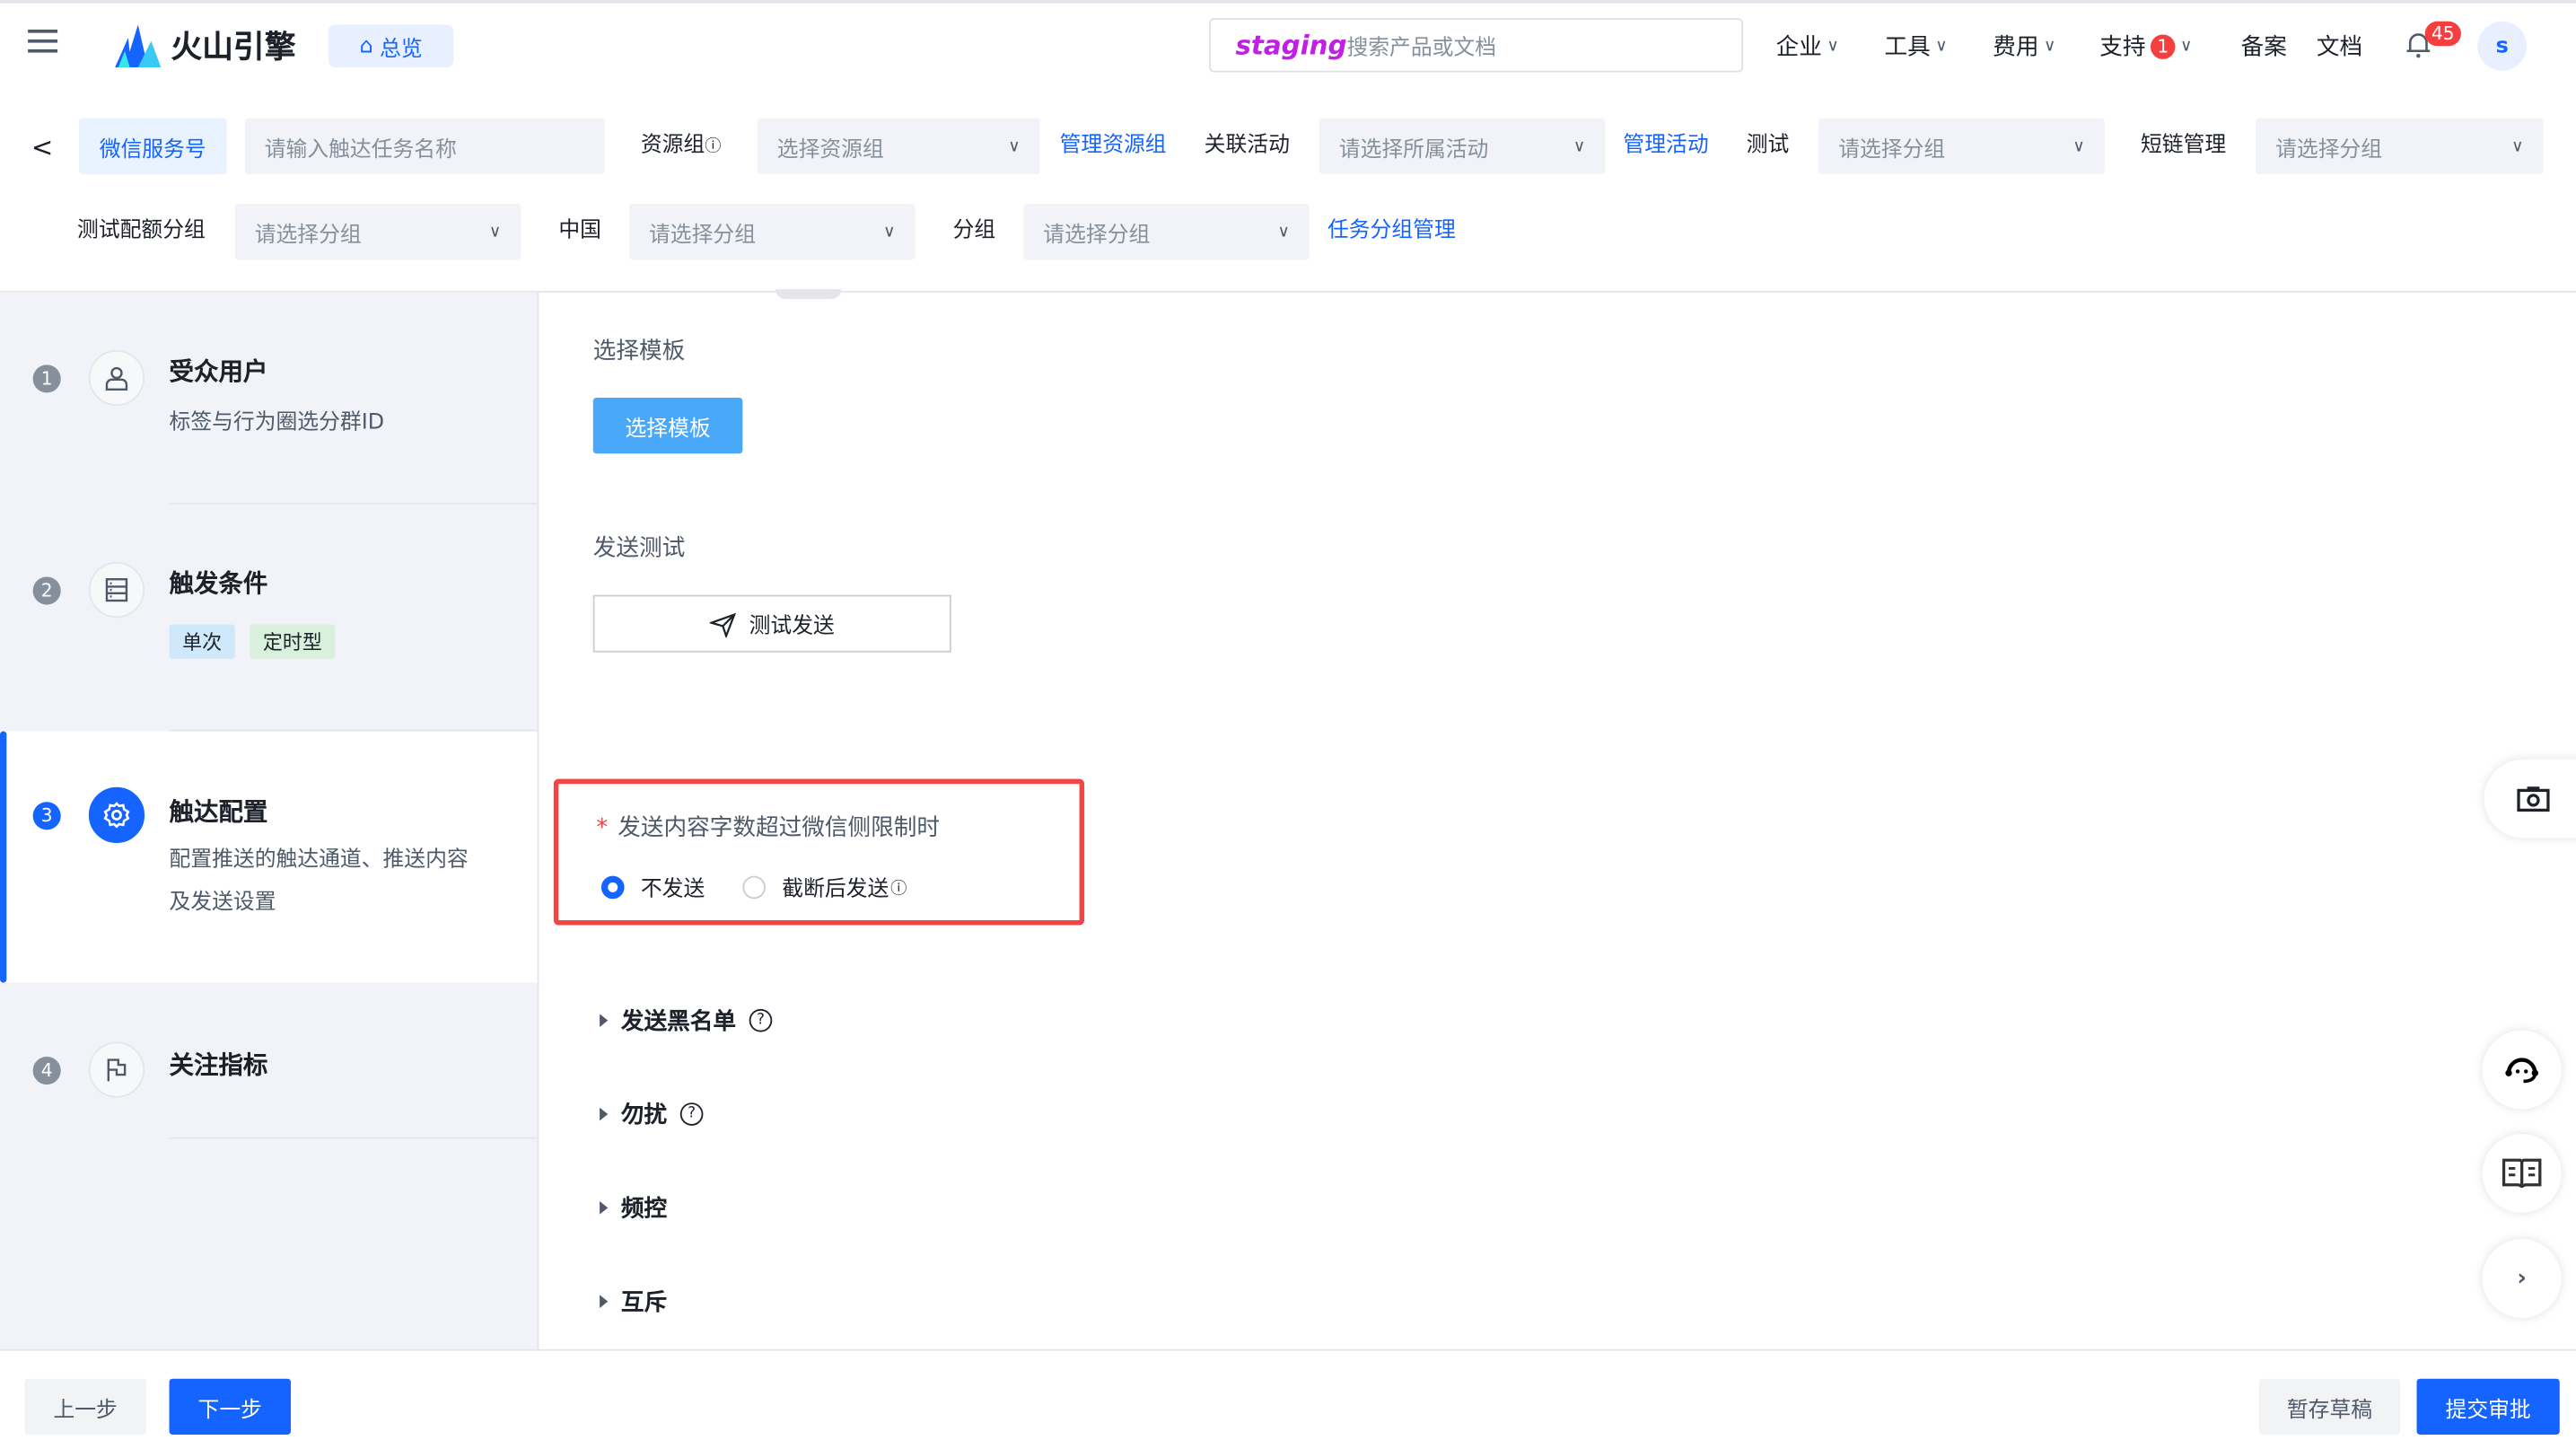 Image resolution: width=2576 pixels, height=1449 pixels. I want to click on support-badge: 1, so click(2163, 45).